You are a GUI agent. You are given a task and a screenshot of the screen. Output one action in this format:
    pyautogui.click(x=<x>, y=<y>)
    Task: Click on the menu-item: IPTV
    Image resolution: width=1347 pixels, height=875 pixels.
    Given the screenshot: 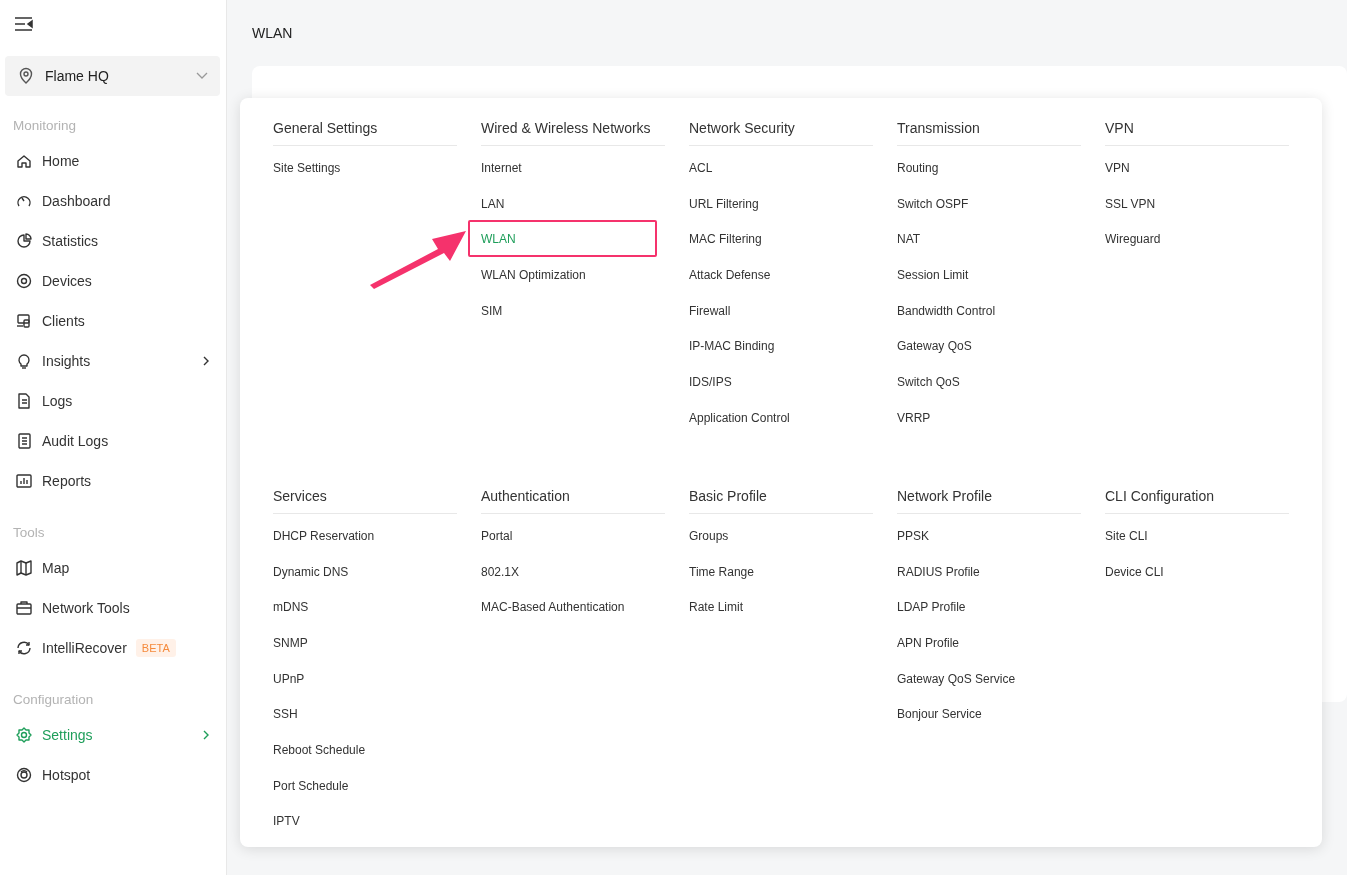 What is the action you would take?
    pyautogui.click(x=286, y=821)
    